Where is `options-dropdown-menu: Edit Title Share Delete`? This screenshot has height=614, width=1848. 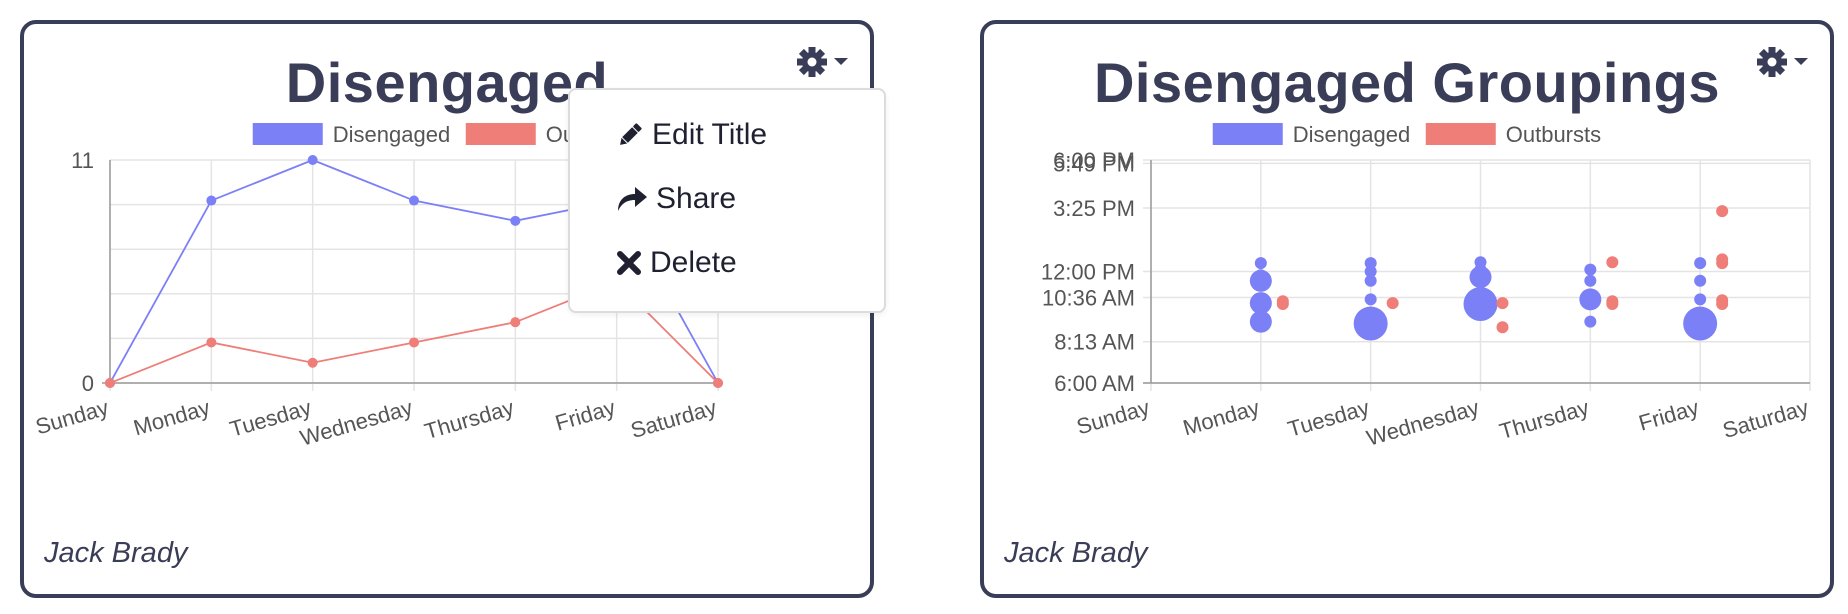 options-dropdown-menu: Edit Title Share Delete is located at coordinates (727, 200).